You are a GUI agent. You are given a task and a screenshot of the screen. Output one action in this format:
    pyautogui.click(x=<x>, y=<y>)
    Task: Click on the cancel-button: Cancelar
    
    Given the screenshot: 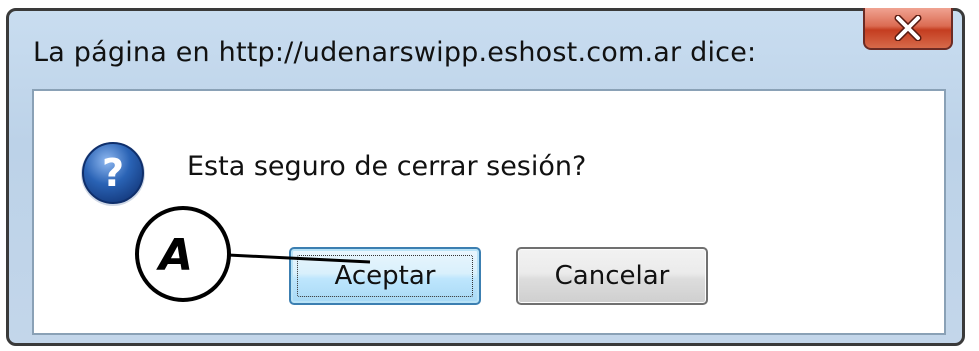 What is the action you would take?
    pyautogui.click(x=612, y=276)
    